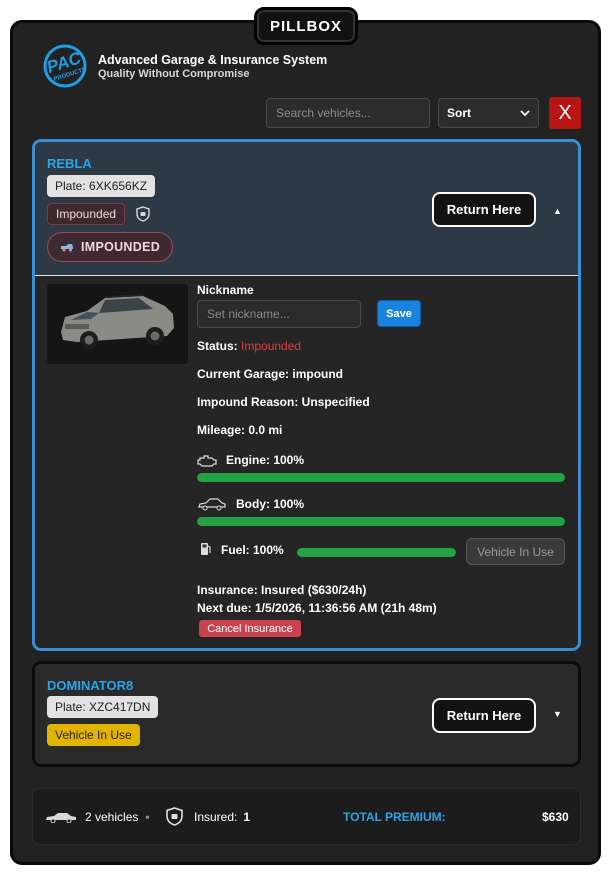 The height and width of the screenshot is (879, 612). What do you see at coordinates (143, 216) in the screenshot?
I see `insured-shield-icon` at bounding box center [143, 216].